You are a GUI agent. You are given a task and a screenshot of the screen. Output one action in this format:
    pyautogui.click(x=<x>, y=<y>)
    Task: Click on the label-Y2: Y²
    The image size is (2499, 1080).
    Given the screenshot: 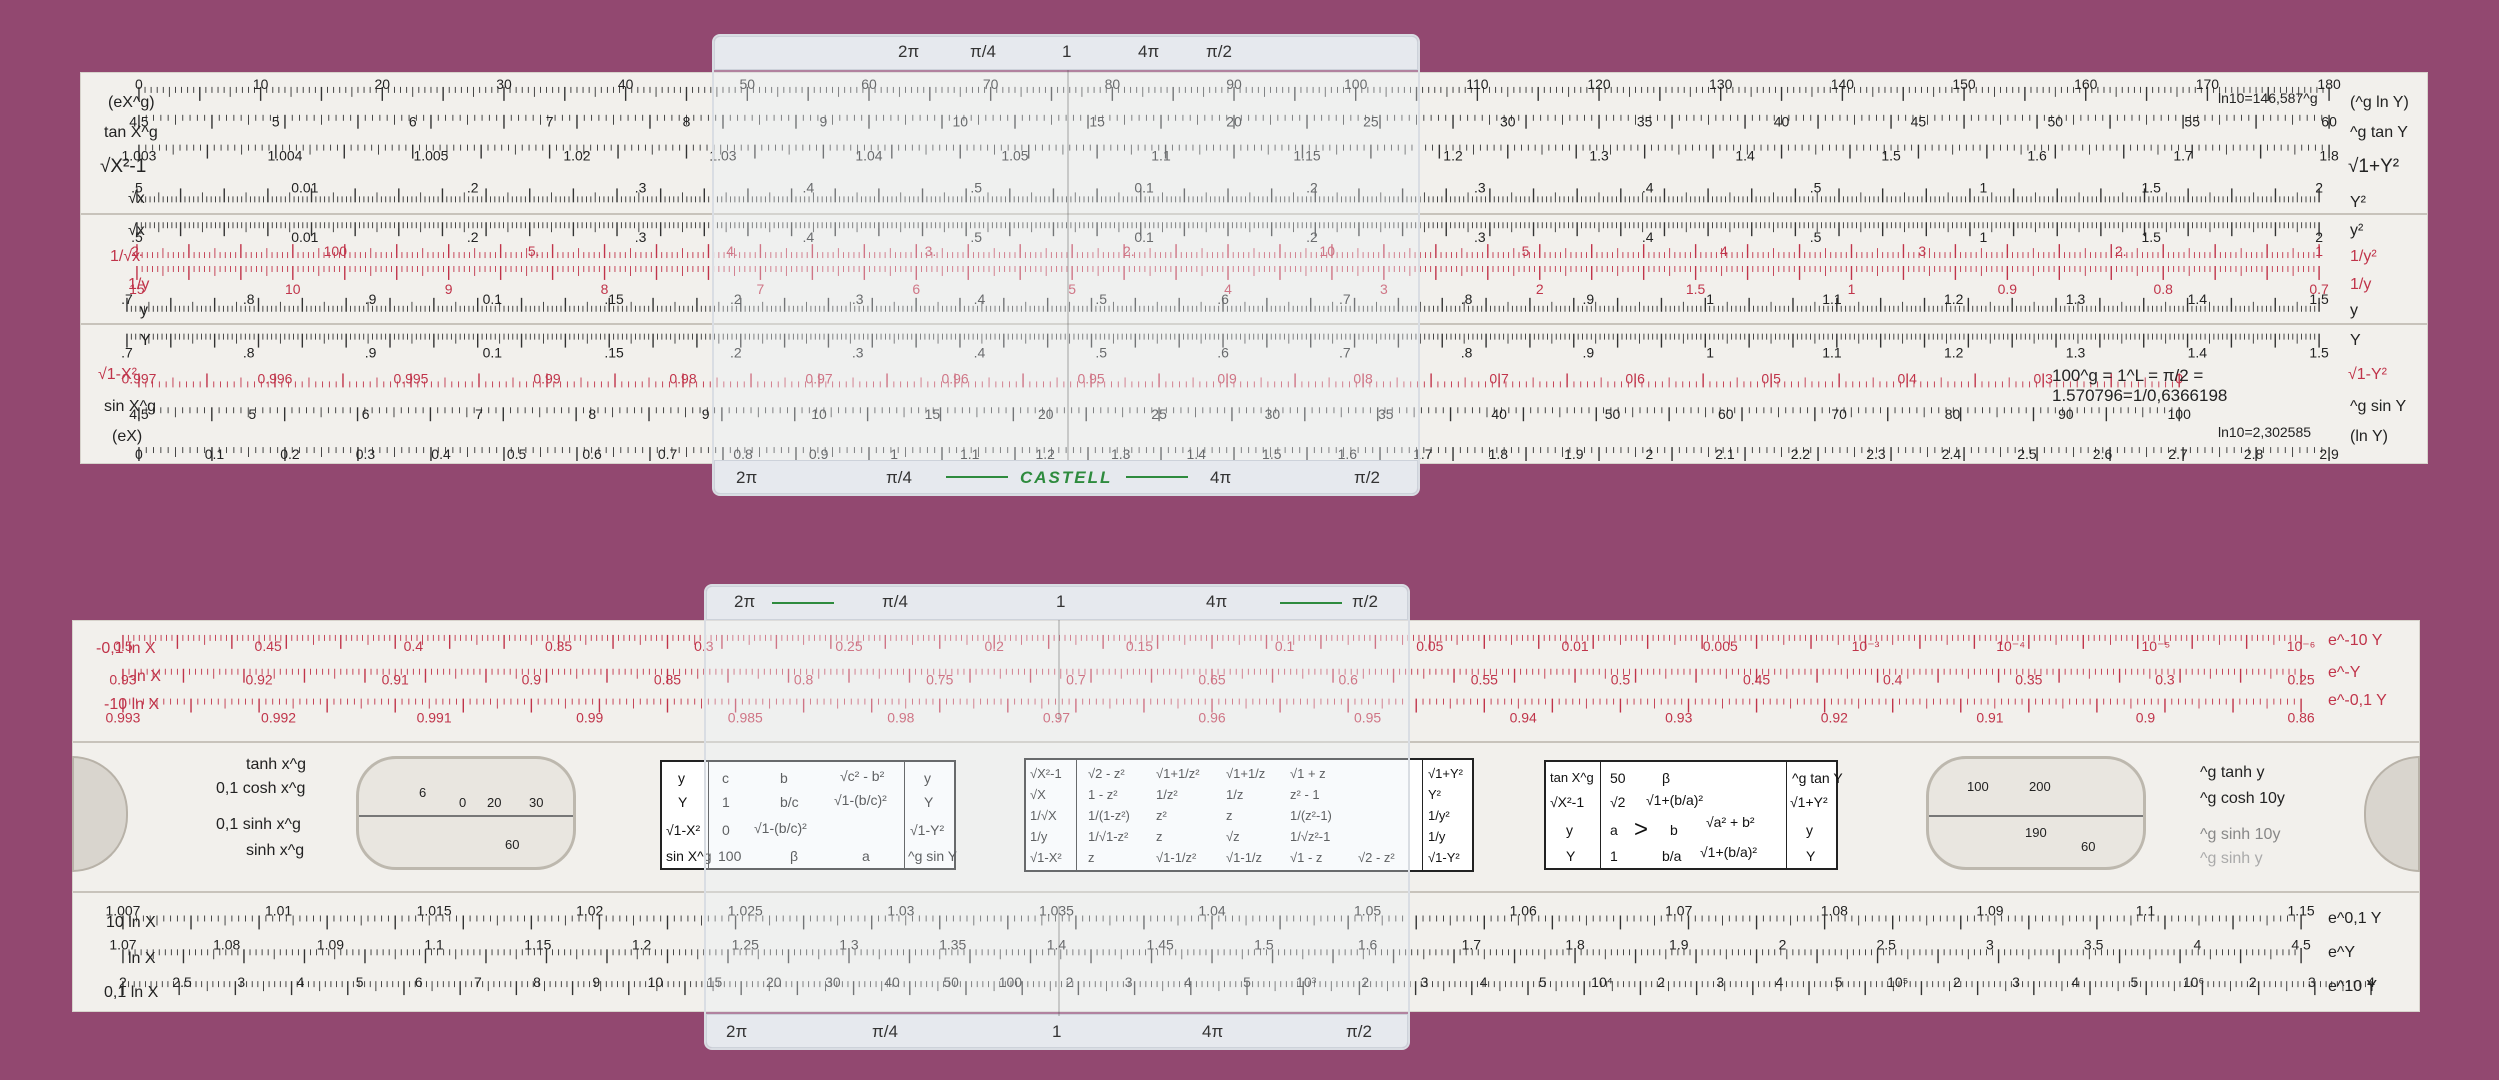 What is the action you would take?
    pyautogui.click(x=2358, y=202)
    